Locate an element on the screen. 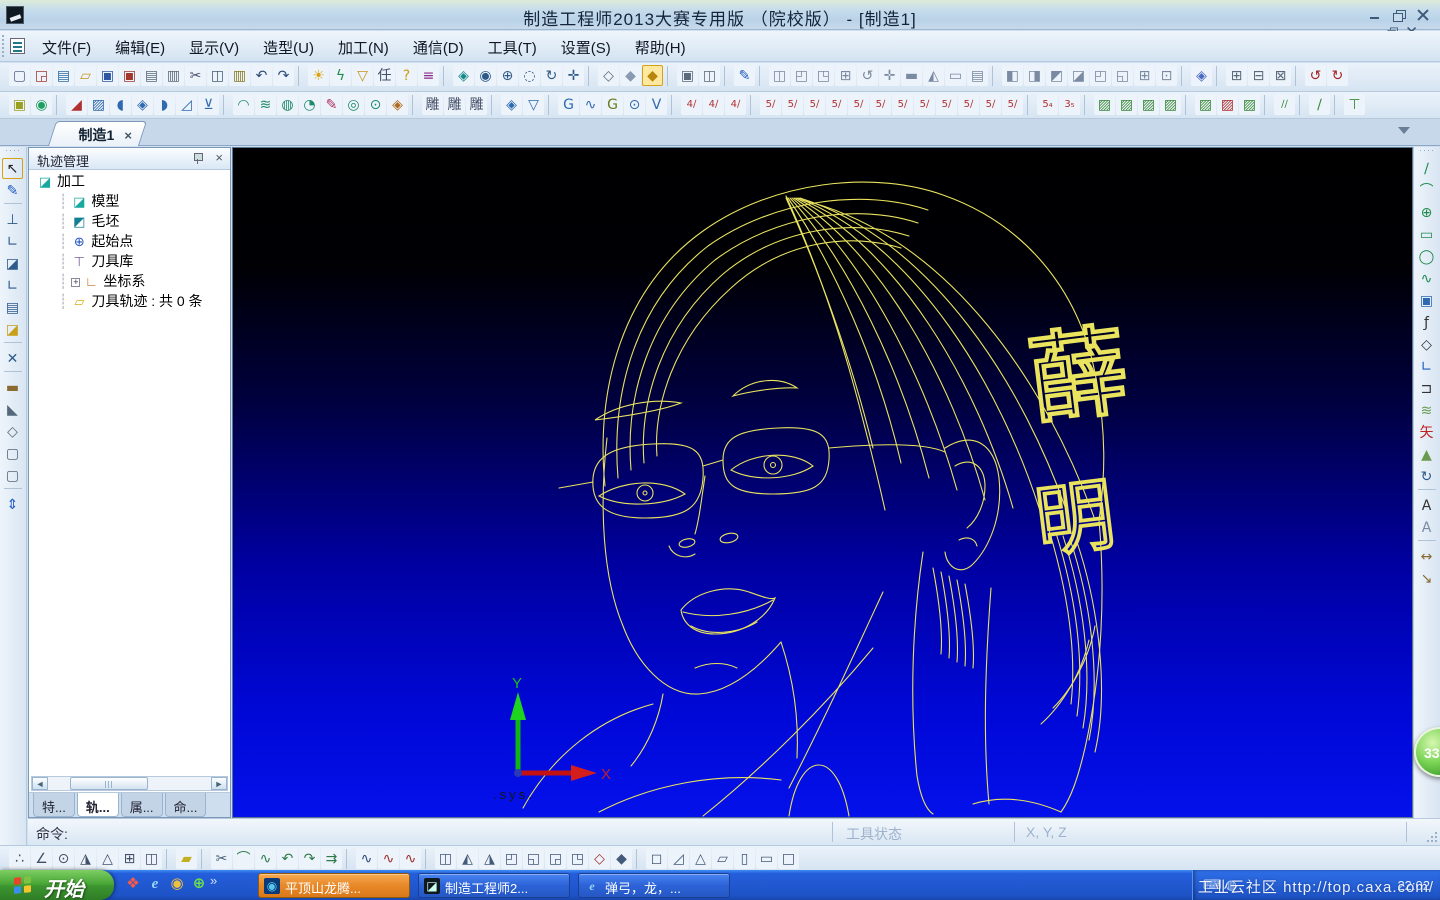 This screenshot has width=1440, height=900. tree-coordinate-system: ┊ + ∟ 坐标系 is located at coordinates (129, 281).